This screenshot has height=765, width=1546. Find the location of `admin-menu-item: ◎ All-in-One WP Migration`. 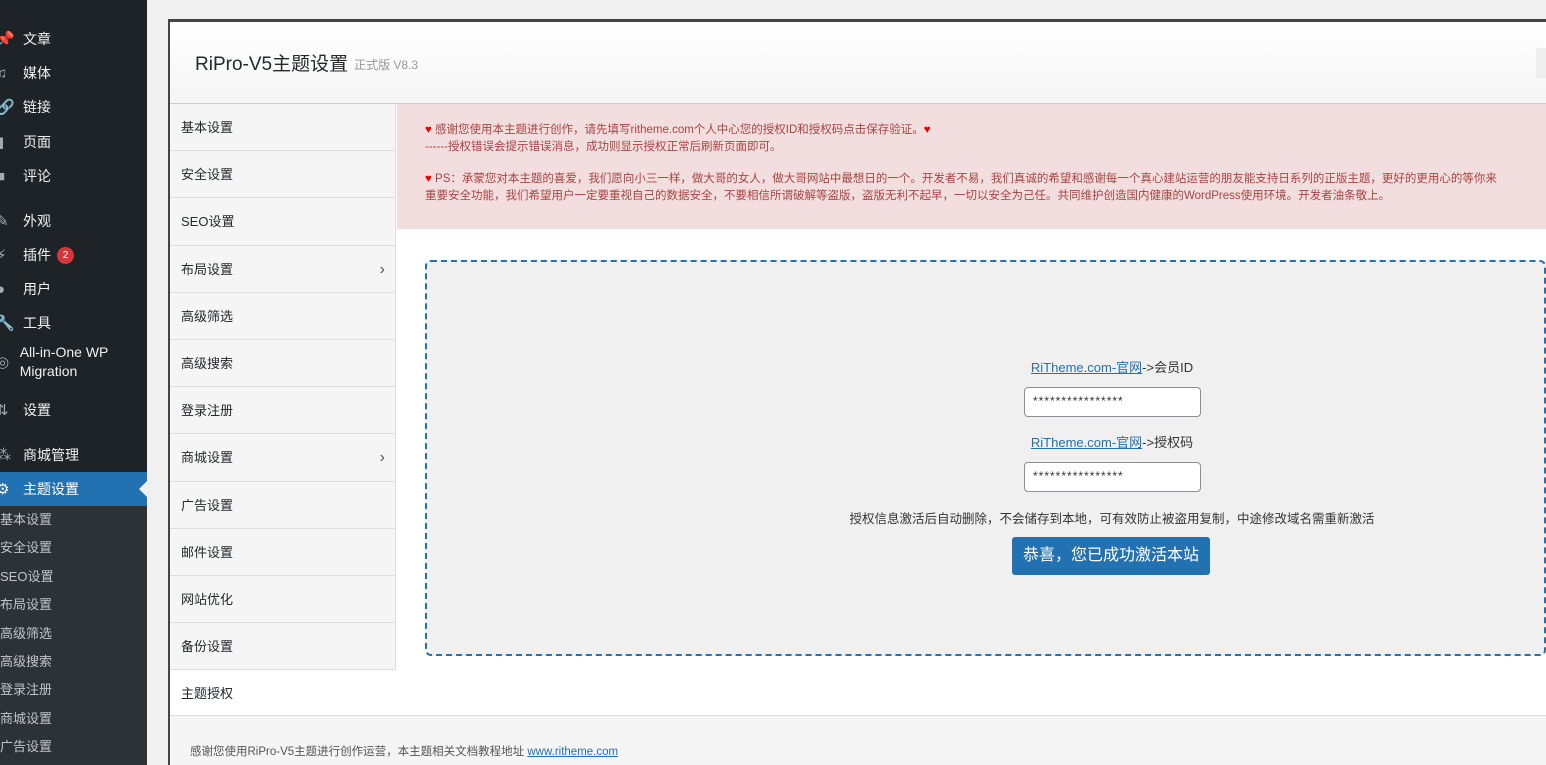

admin-menu-item: ◎ All-in-One WP Migration is located at coordinates (73, 362).